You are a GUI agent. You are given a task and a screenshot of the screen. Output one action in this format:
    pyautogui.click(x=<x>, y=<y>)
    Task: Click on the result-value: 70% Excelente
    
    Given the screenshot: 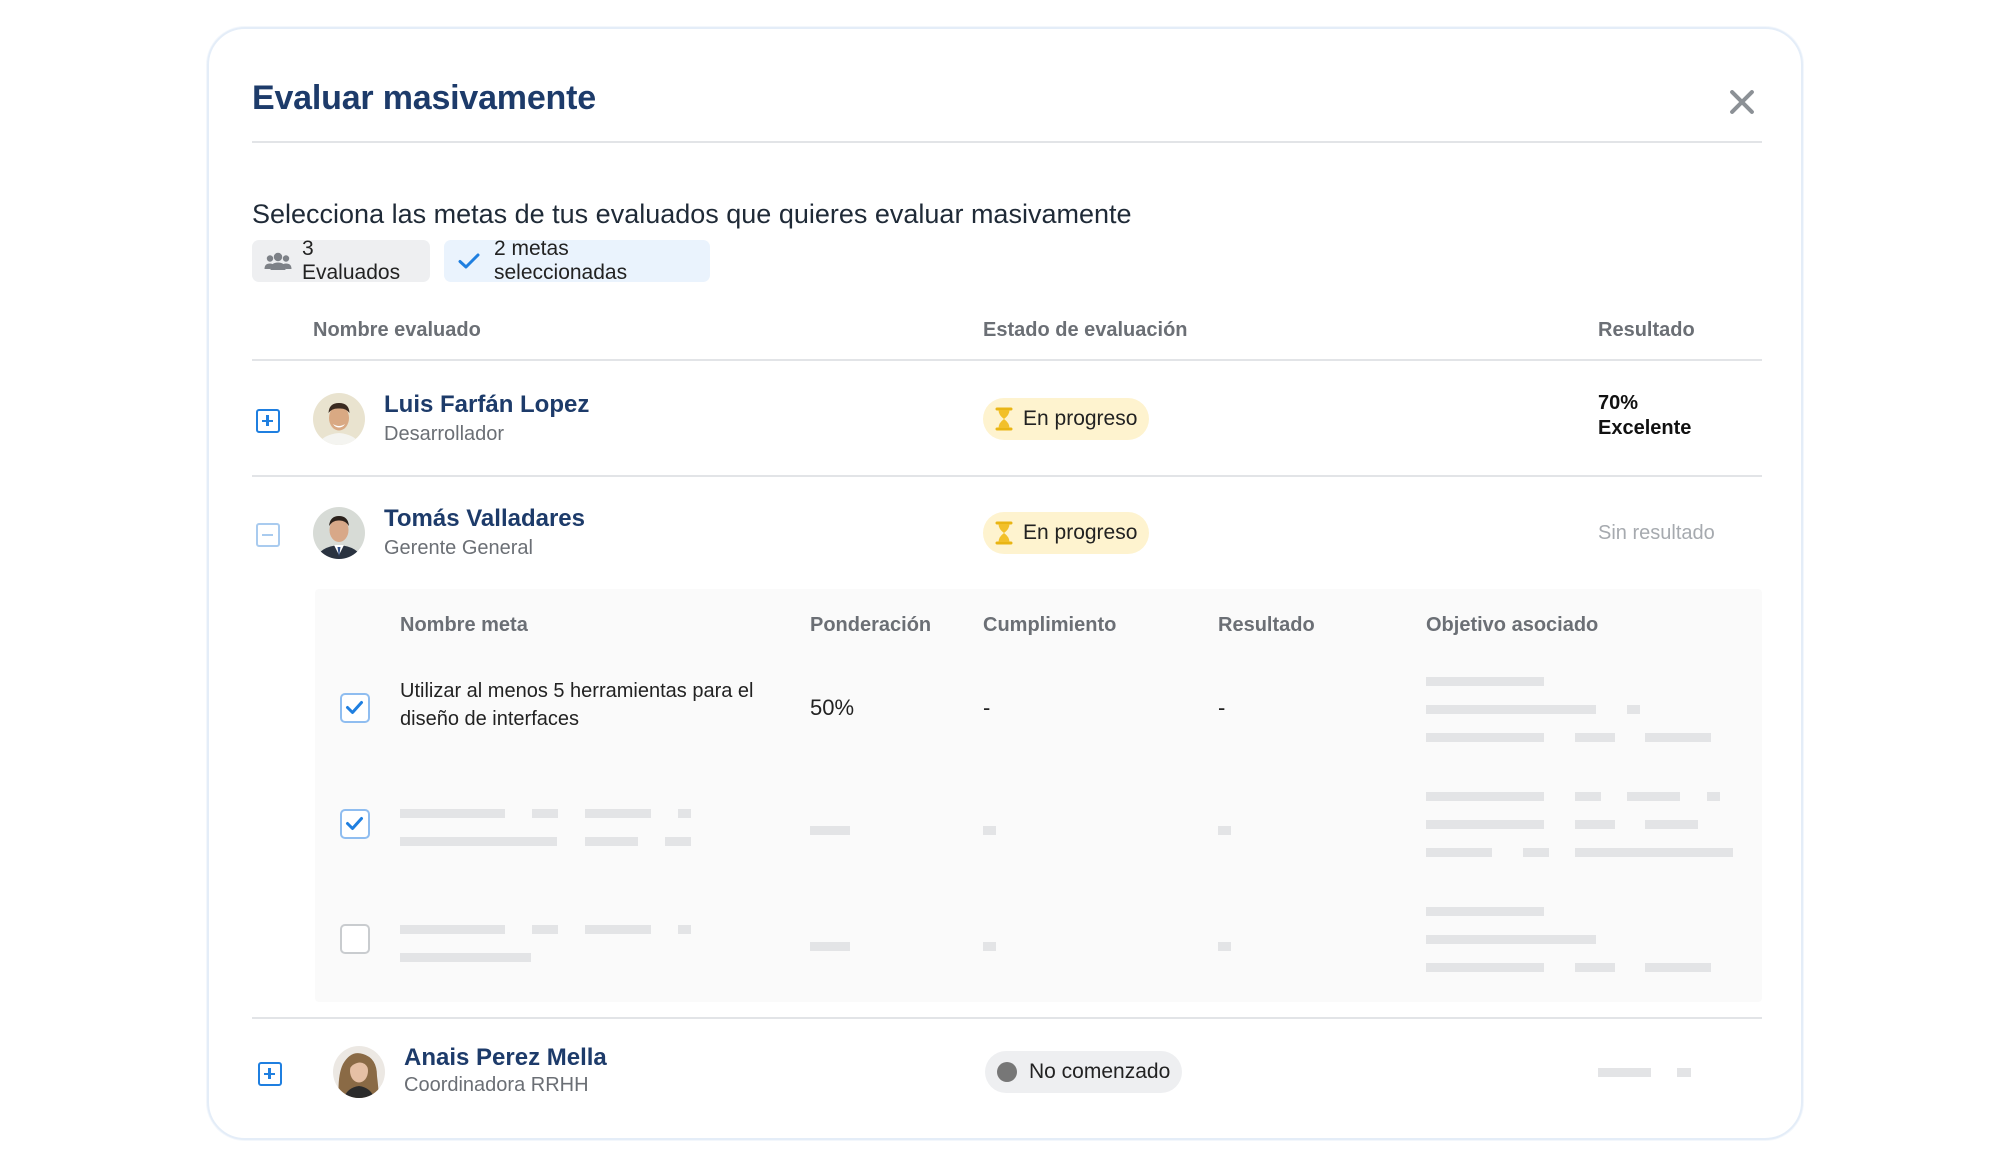 What is the action you would take?
    pyautogui.click(x=1644, y=416)
    